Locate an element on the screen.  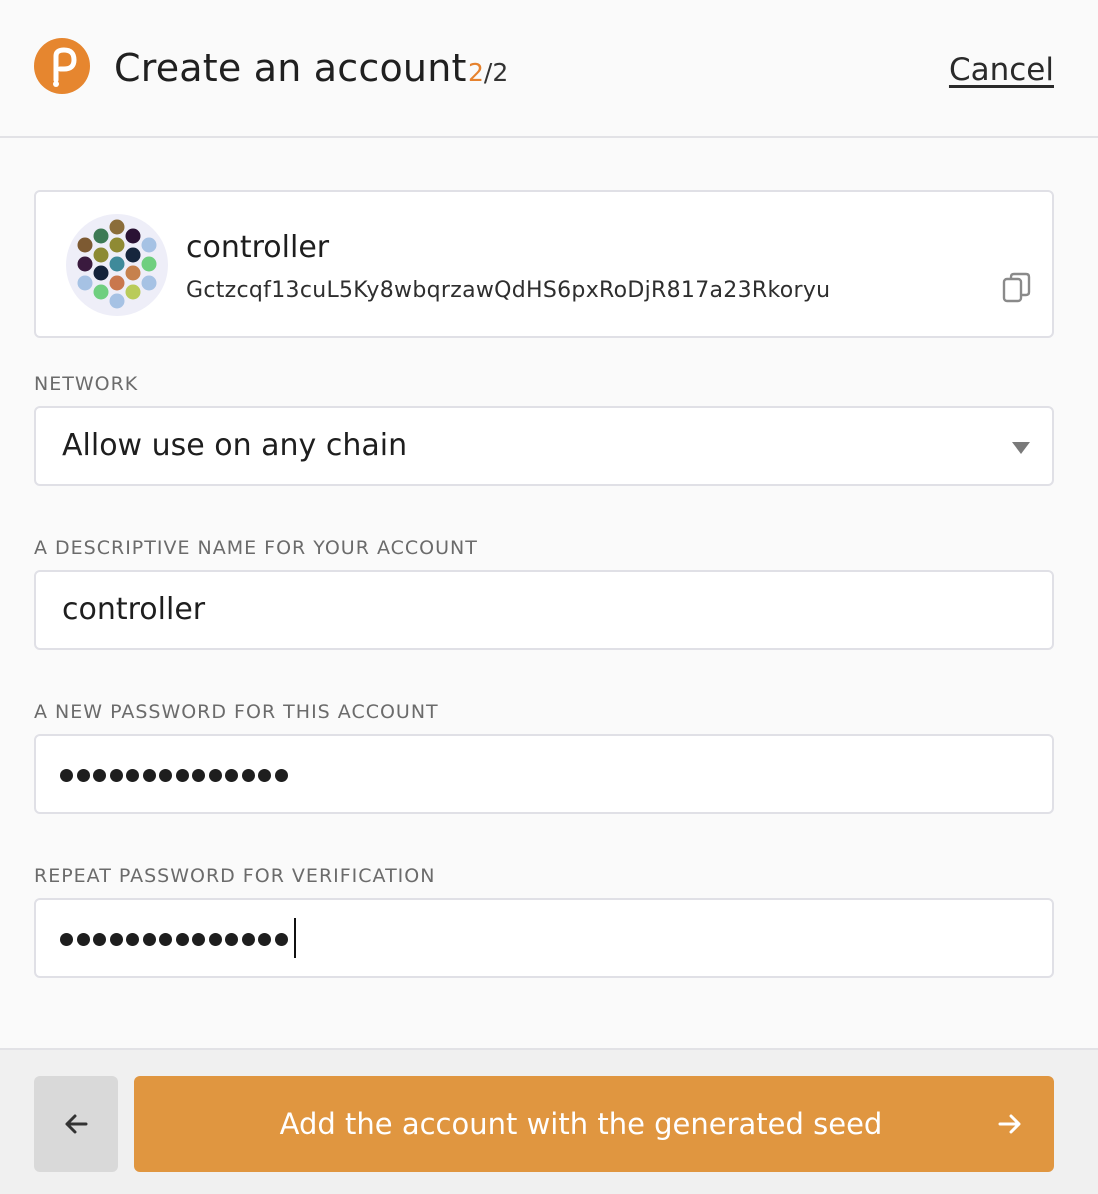
copy-icon is located at coordinates (1017, 288).